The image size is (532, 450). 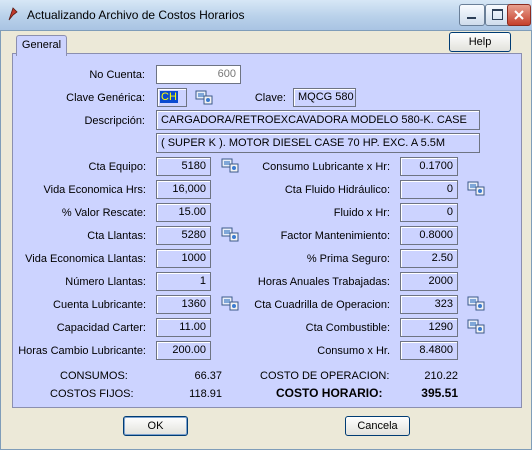 I want to click on clave-generica-label: Clave Genérica:, so click(x=105, y=98).